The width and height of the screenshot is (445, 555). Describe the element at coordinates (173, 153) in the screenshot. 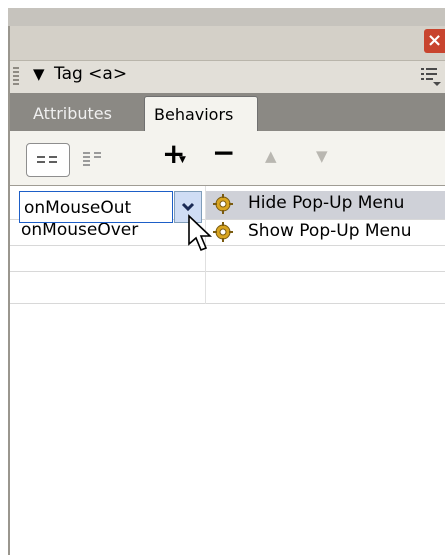

I see `add-behavior-button: +` at that location.